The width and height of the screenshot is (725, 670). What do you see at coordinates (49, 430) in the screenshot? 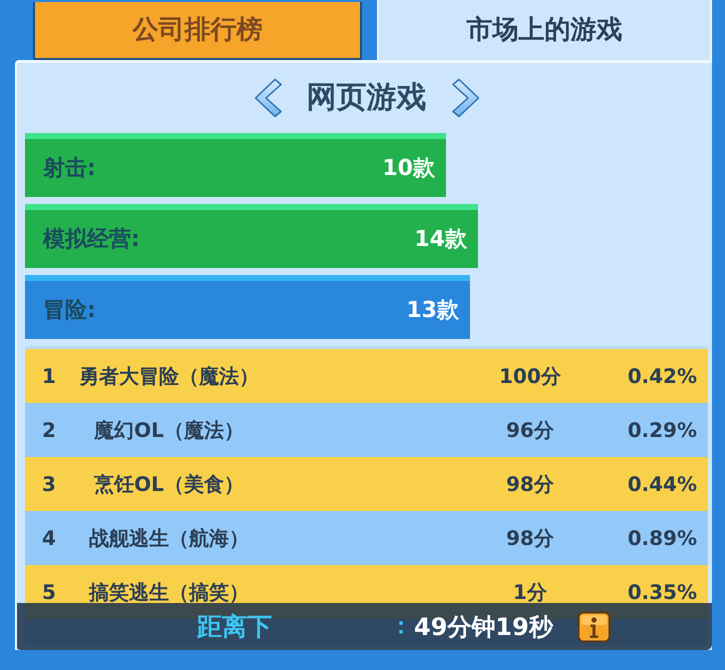
I see `game-rank: 2` at bounding box center [49, 430].